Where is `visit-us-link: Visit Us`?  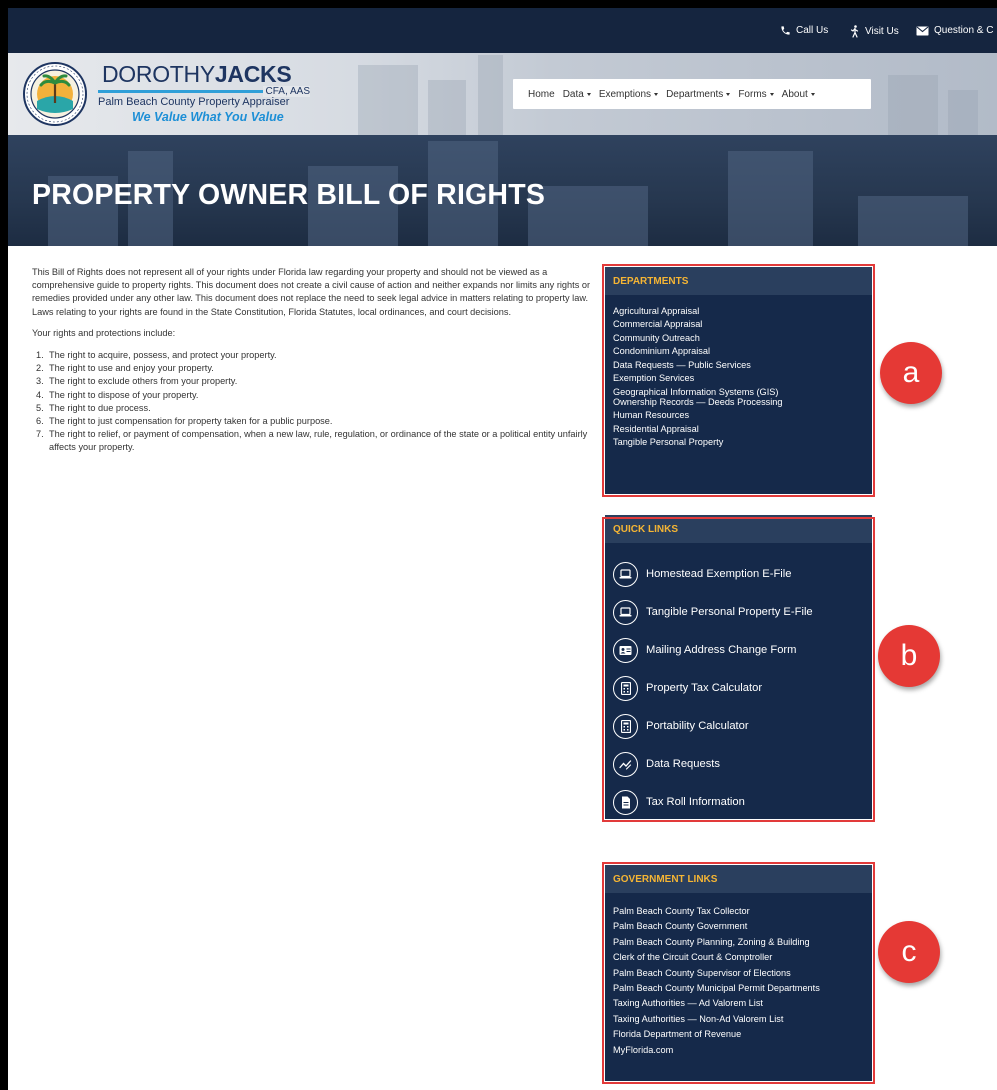
visit-us-link: Visit Us is located at coordinates (874, 31).